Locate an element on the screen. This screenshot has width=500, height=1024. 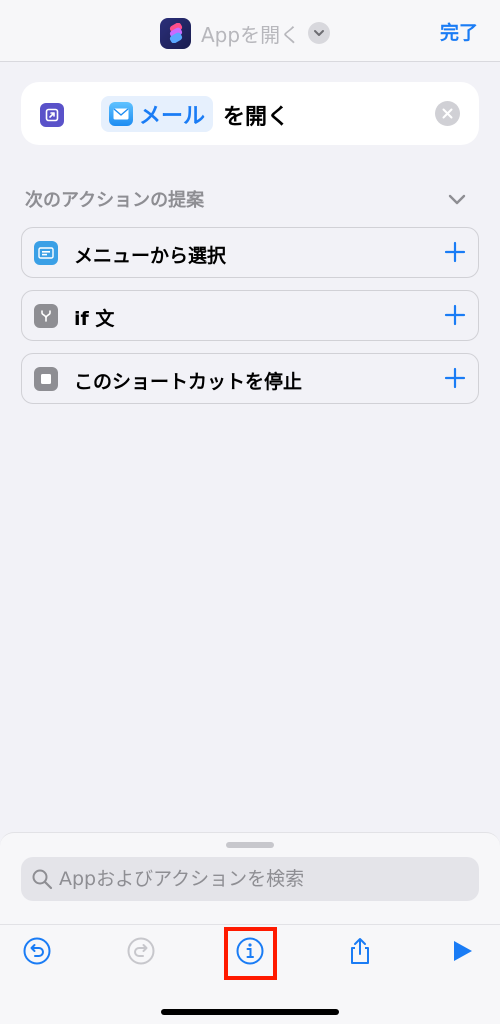
share-icon is located at coordinates (360, 953).